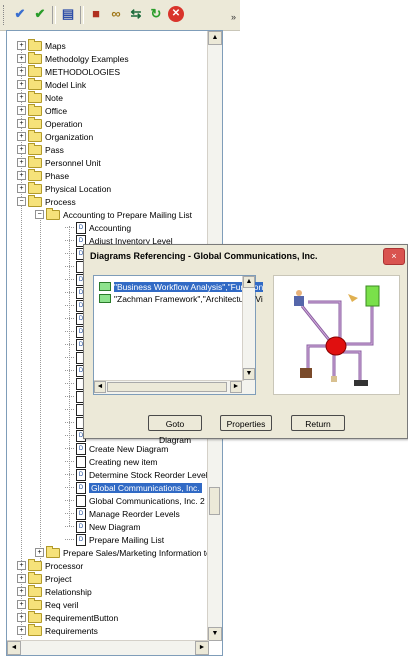 The height and width of the screenshot is (656, 408). What do you see at coordinates (122, 513) in the screenshot?
I see `tree-item: D Manage Reorder Levels` at bounding box center [122, 513].